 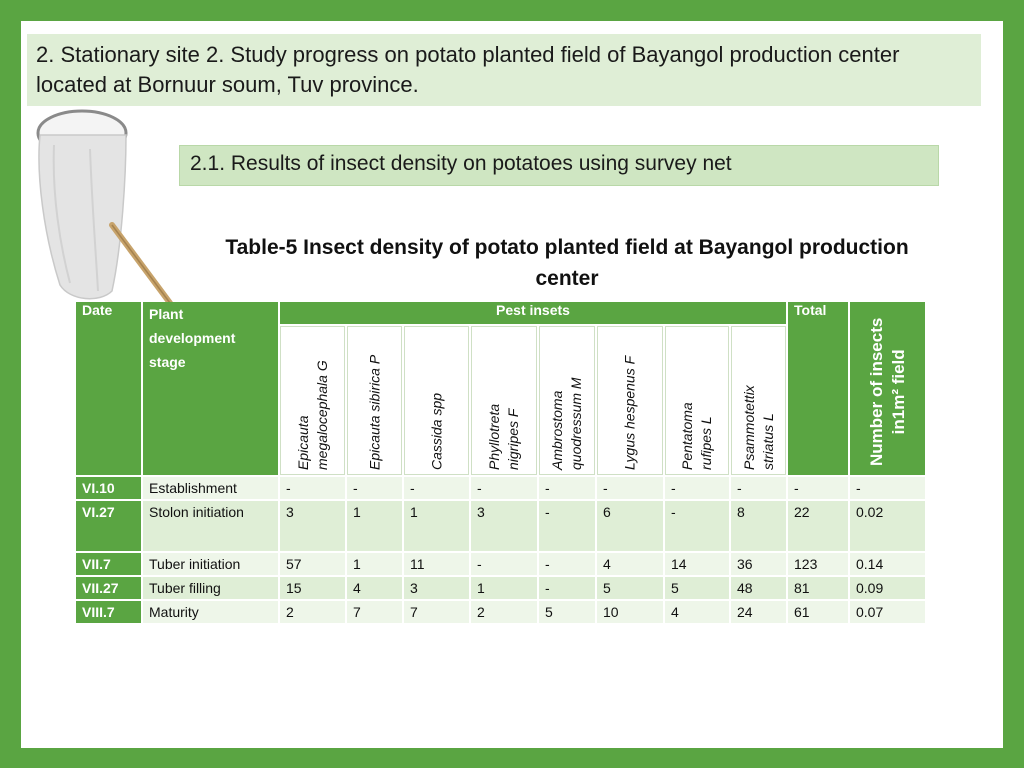 What do you see at coordinates (818, 488) in the screenshot?
I see `total-cell: -` at bounding box center [818, 488].